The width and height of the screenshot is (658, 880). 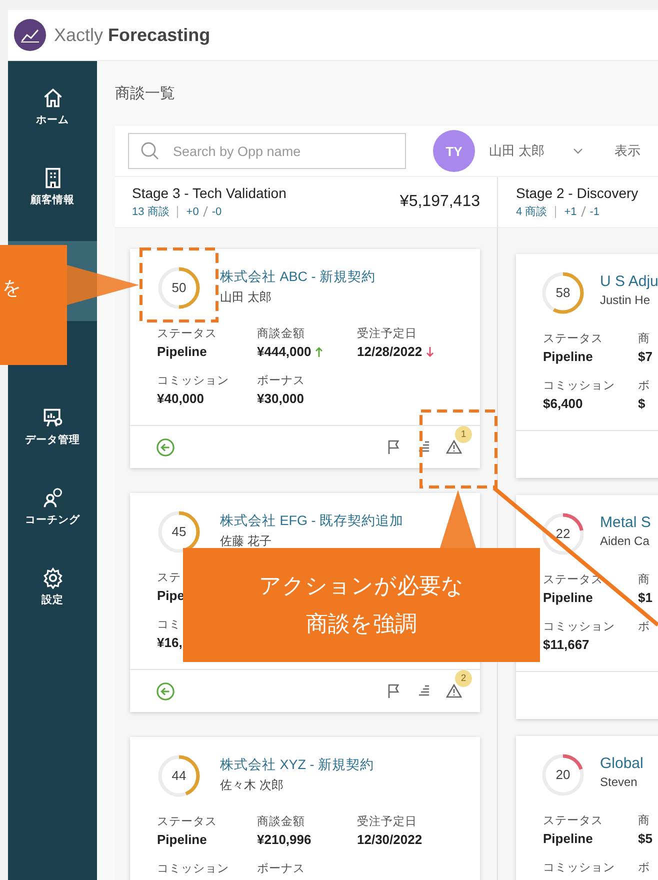 I want to click on score-ring: 20, so click(x=563, y=775).